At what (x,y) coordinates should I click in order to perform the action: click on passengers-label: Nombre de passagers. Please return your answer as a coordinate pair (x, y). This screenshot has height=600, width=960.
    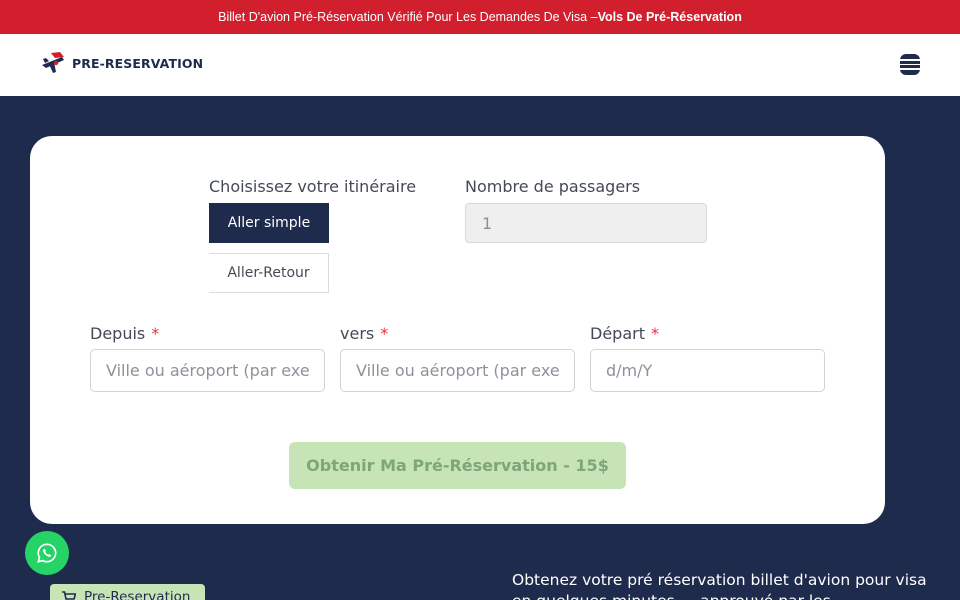
    Looking at the image, I should click on (553, 186).